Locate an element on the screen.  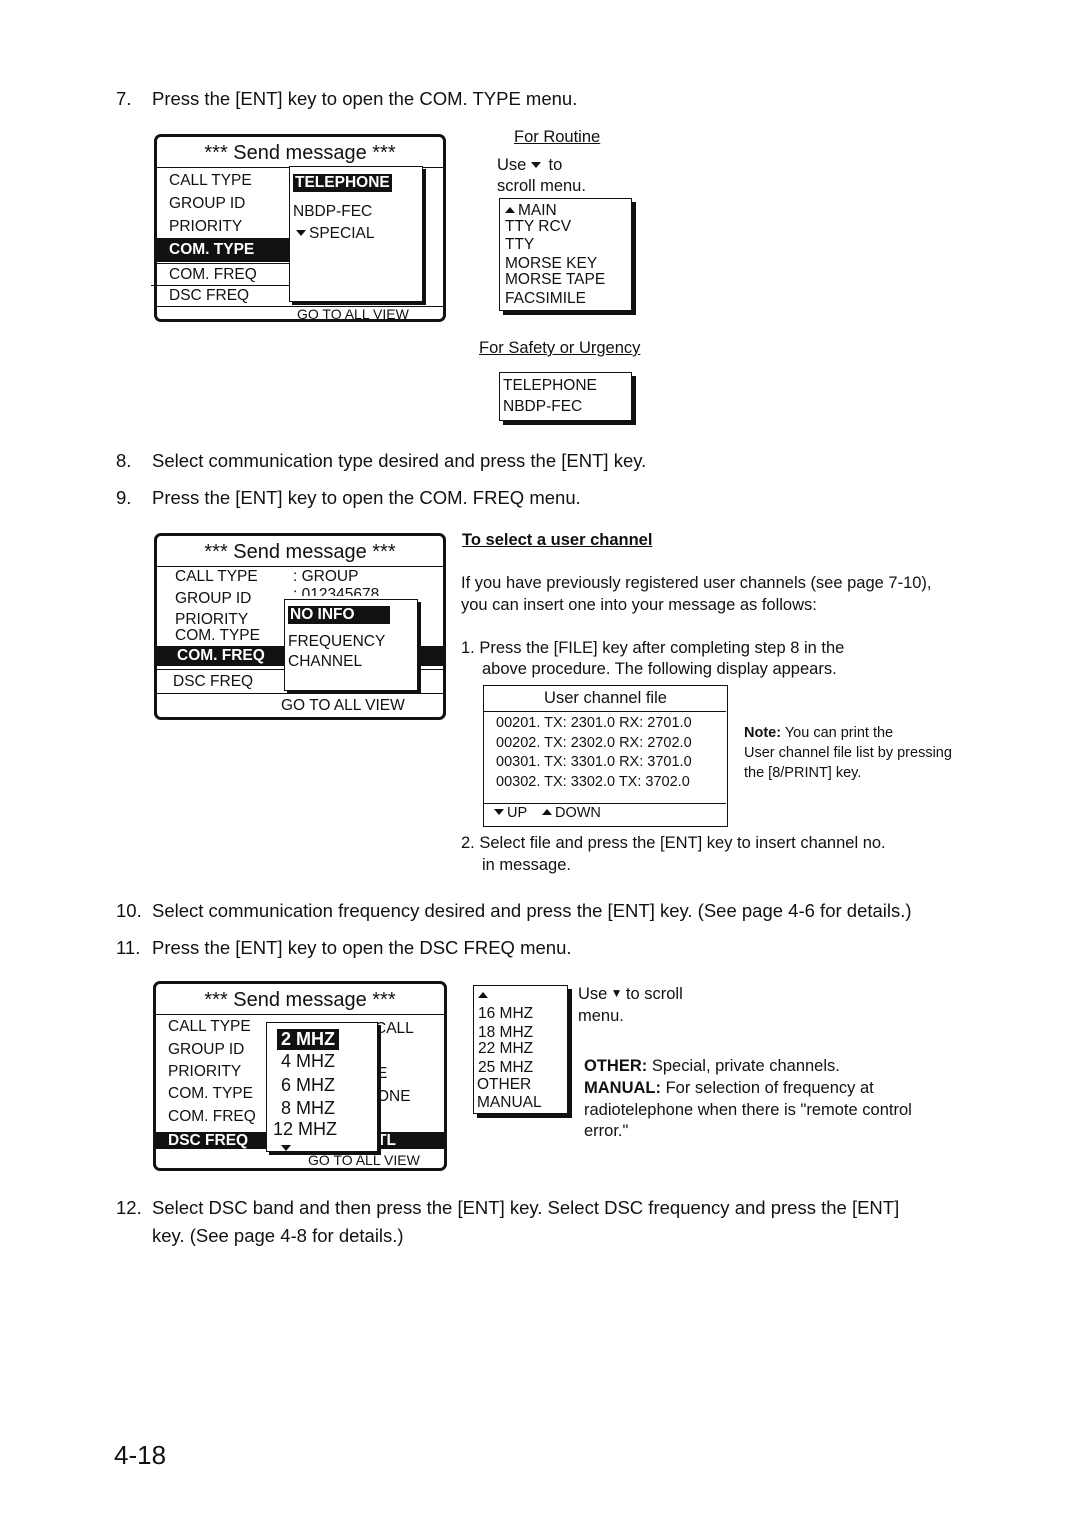
dsc-band-menu-more: 16 MHZ 18 MHZ 22 MHZ 25 MHZ OTHER MANUAL is located at coordinates (520, 1049).